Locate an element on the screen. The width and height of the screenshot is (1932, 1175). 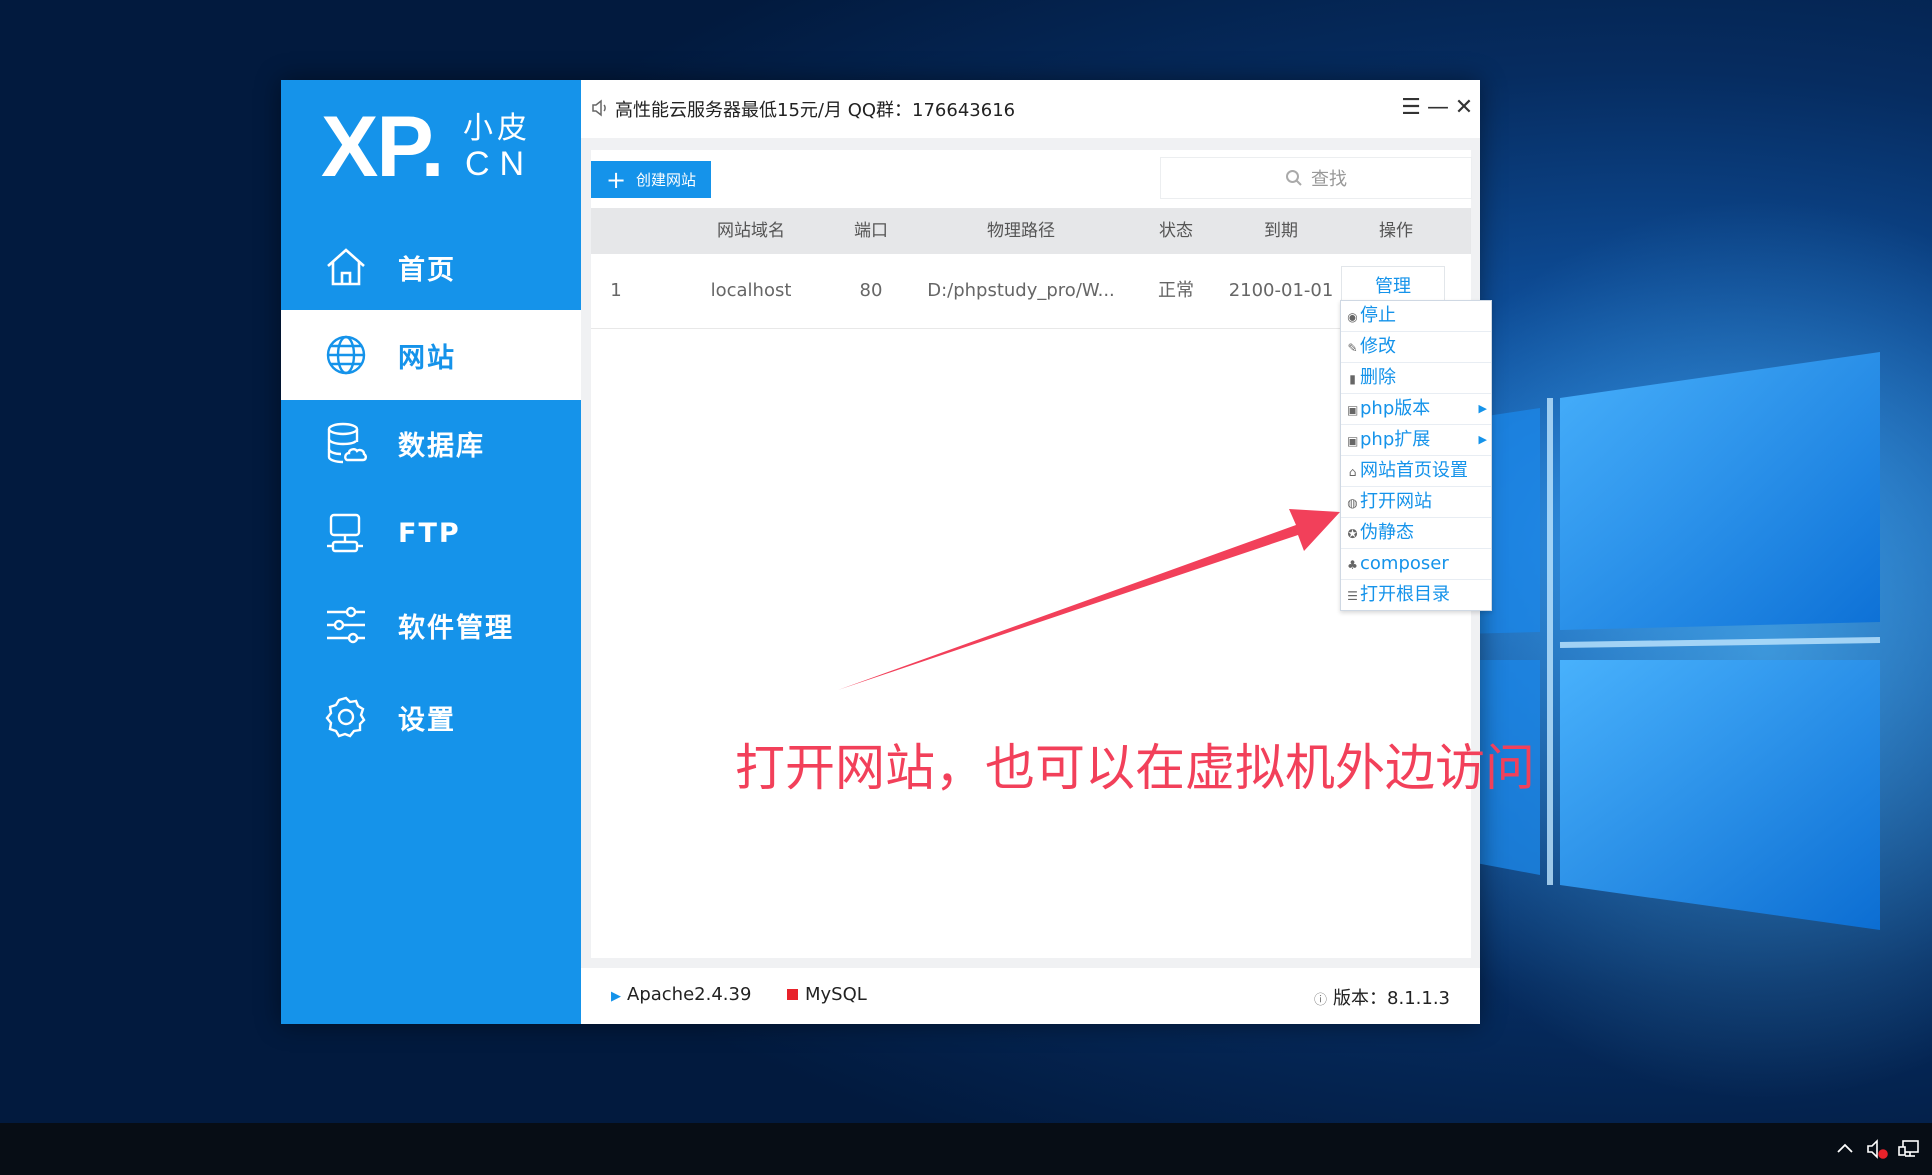
create-site-label: 创建网站 is located at coordinates (666, 180).